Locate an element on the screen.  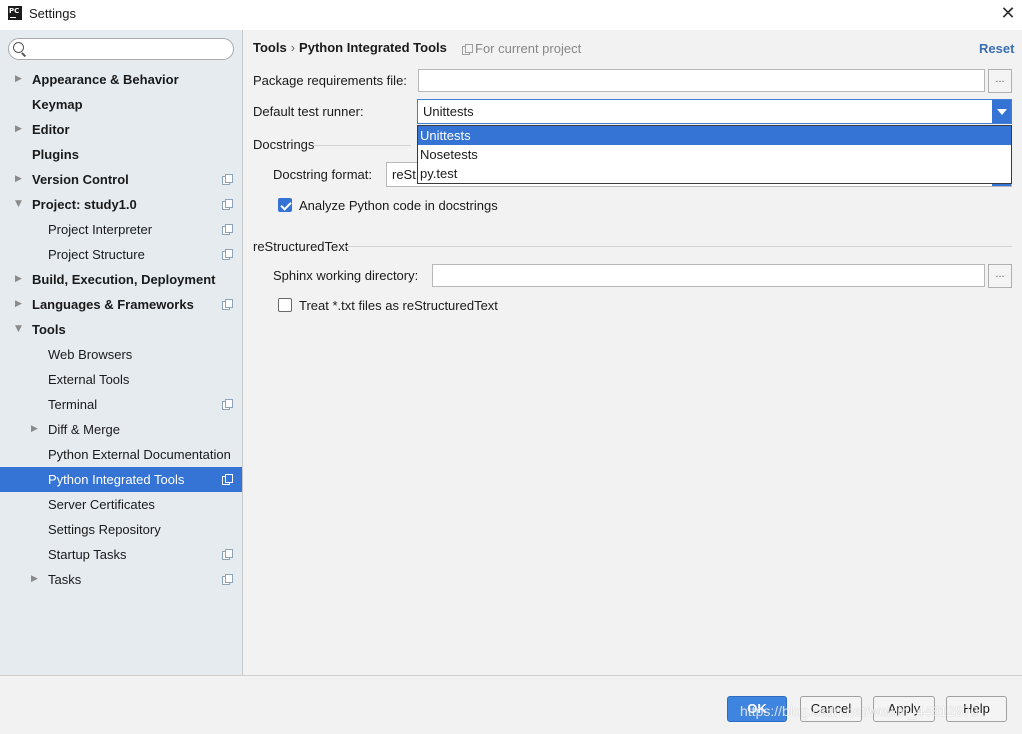
test-runner-select: Unittests is located at coordinates (714, 111).